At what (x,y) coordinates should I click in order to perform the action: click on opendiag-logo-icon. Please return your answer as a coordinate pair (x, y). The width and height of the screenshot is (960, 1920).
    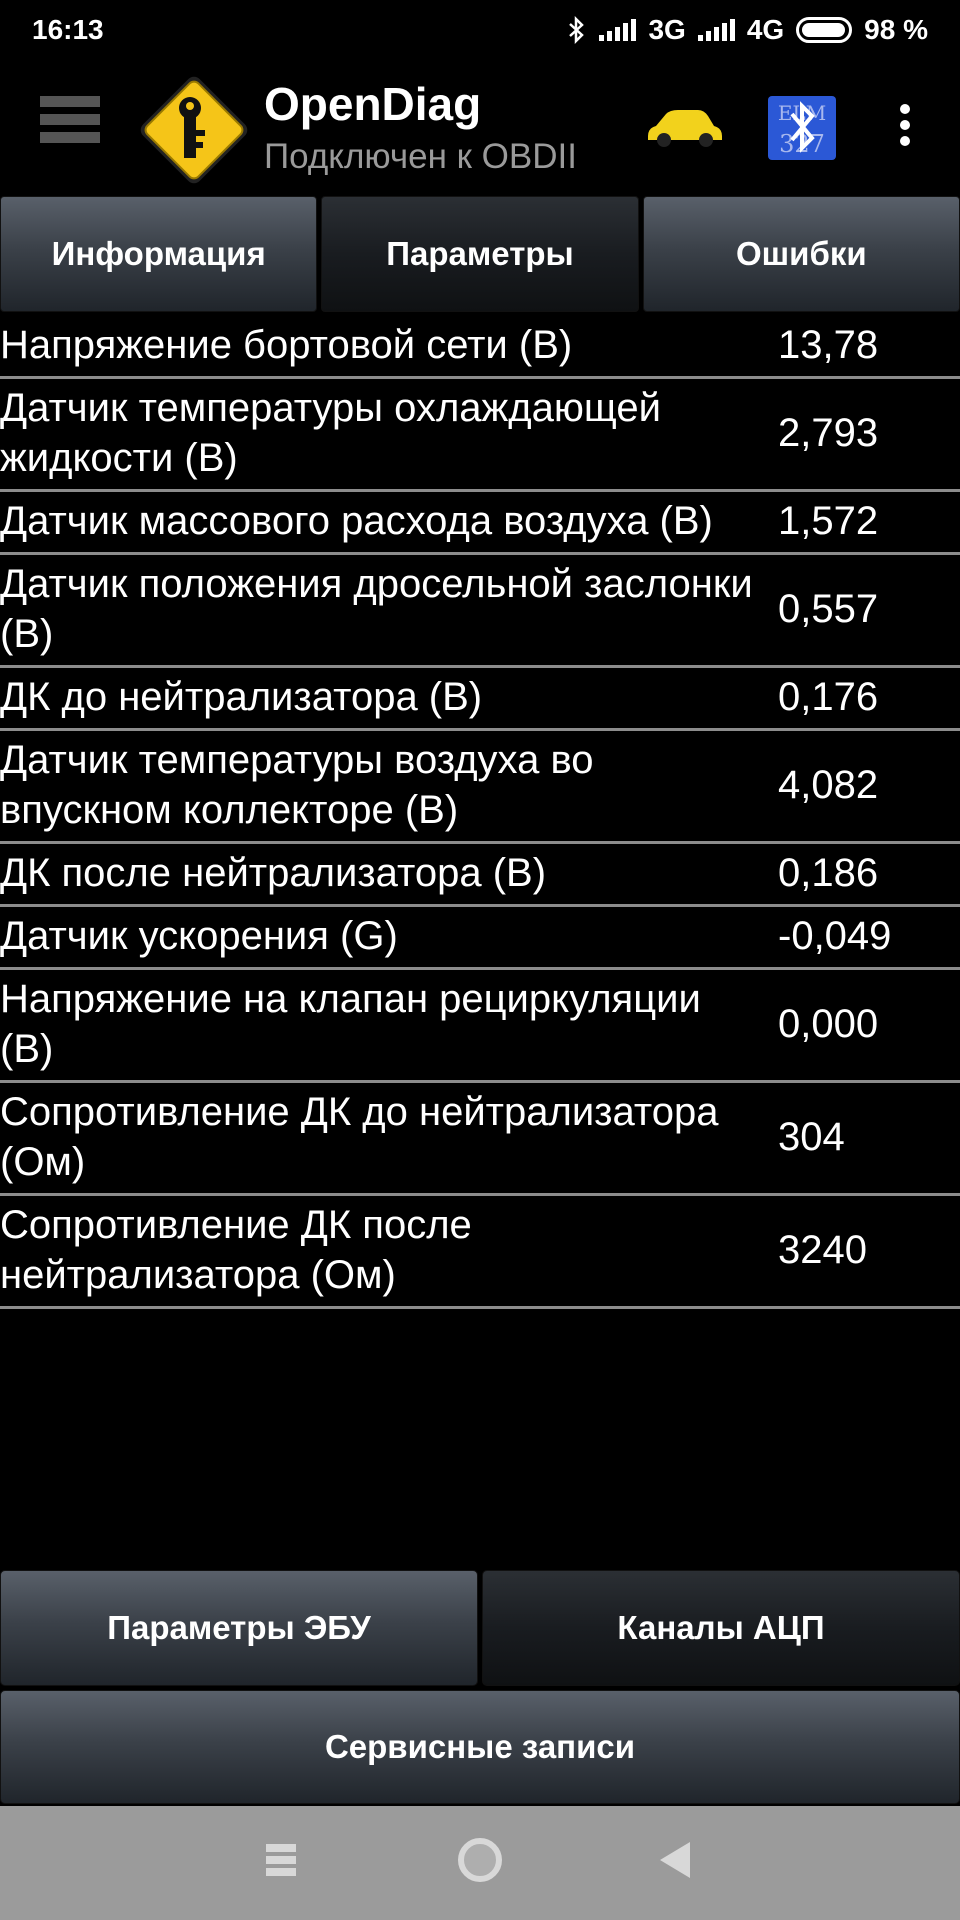
    Looking at the image, I should click on (194, 130).